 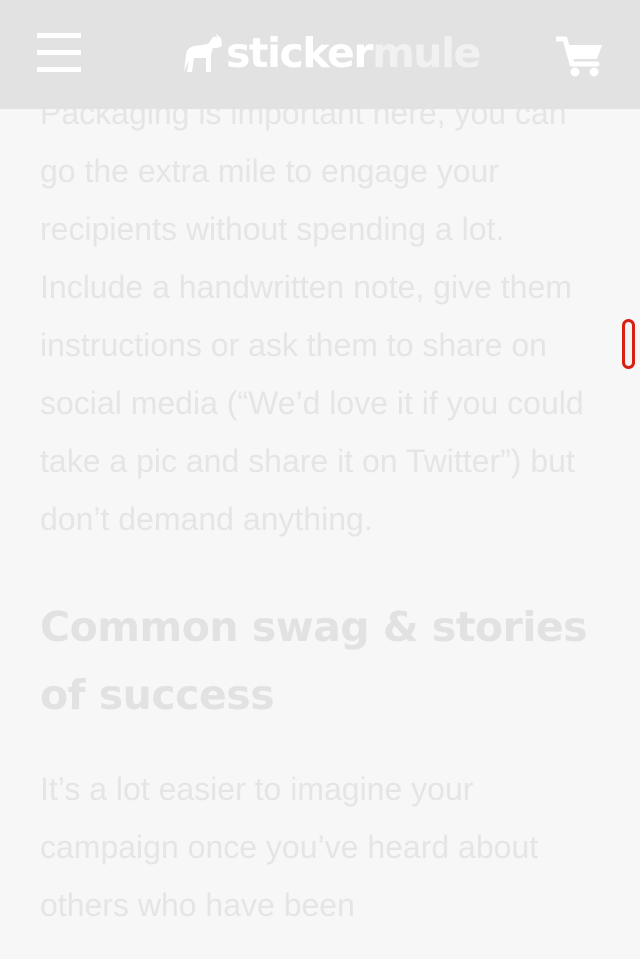 What do you see at coordinates (300, 53) in the screenshot?
I see `logo-text-sticker: sticker` at bounding box center [300, 53].